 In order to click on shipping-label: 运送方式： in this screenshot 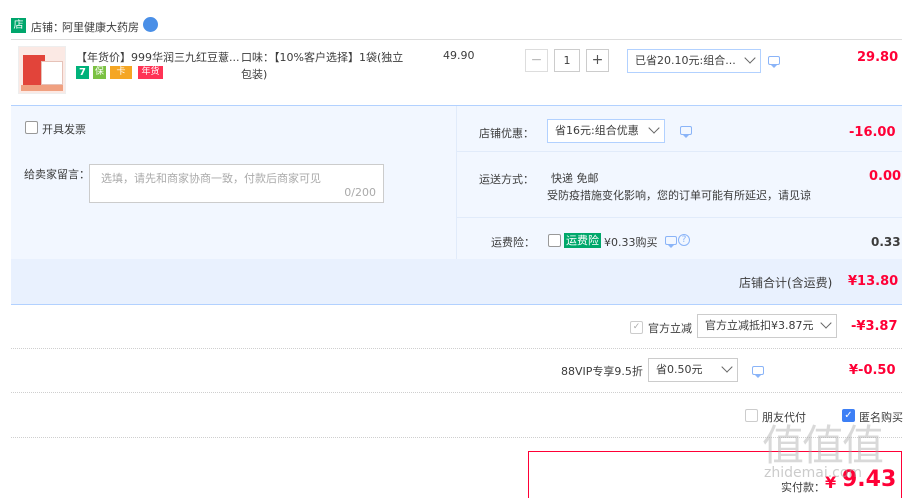, I will do `click(506, 179)`.